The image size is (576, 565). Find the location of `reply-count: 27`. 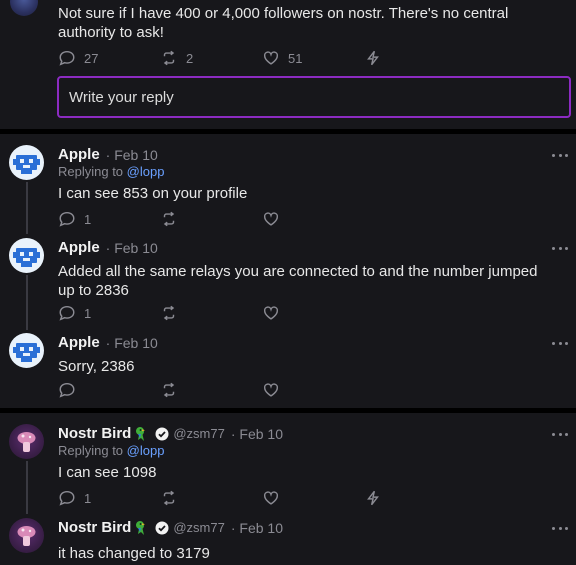

reply-count: 27 is located at coordinates (91, 58).